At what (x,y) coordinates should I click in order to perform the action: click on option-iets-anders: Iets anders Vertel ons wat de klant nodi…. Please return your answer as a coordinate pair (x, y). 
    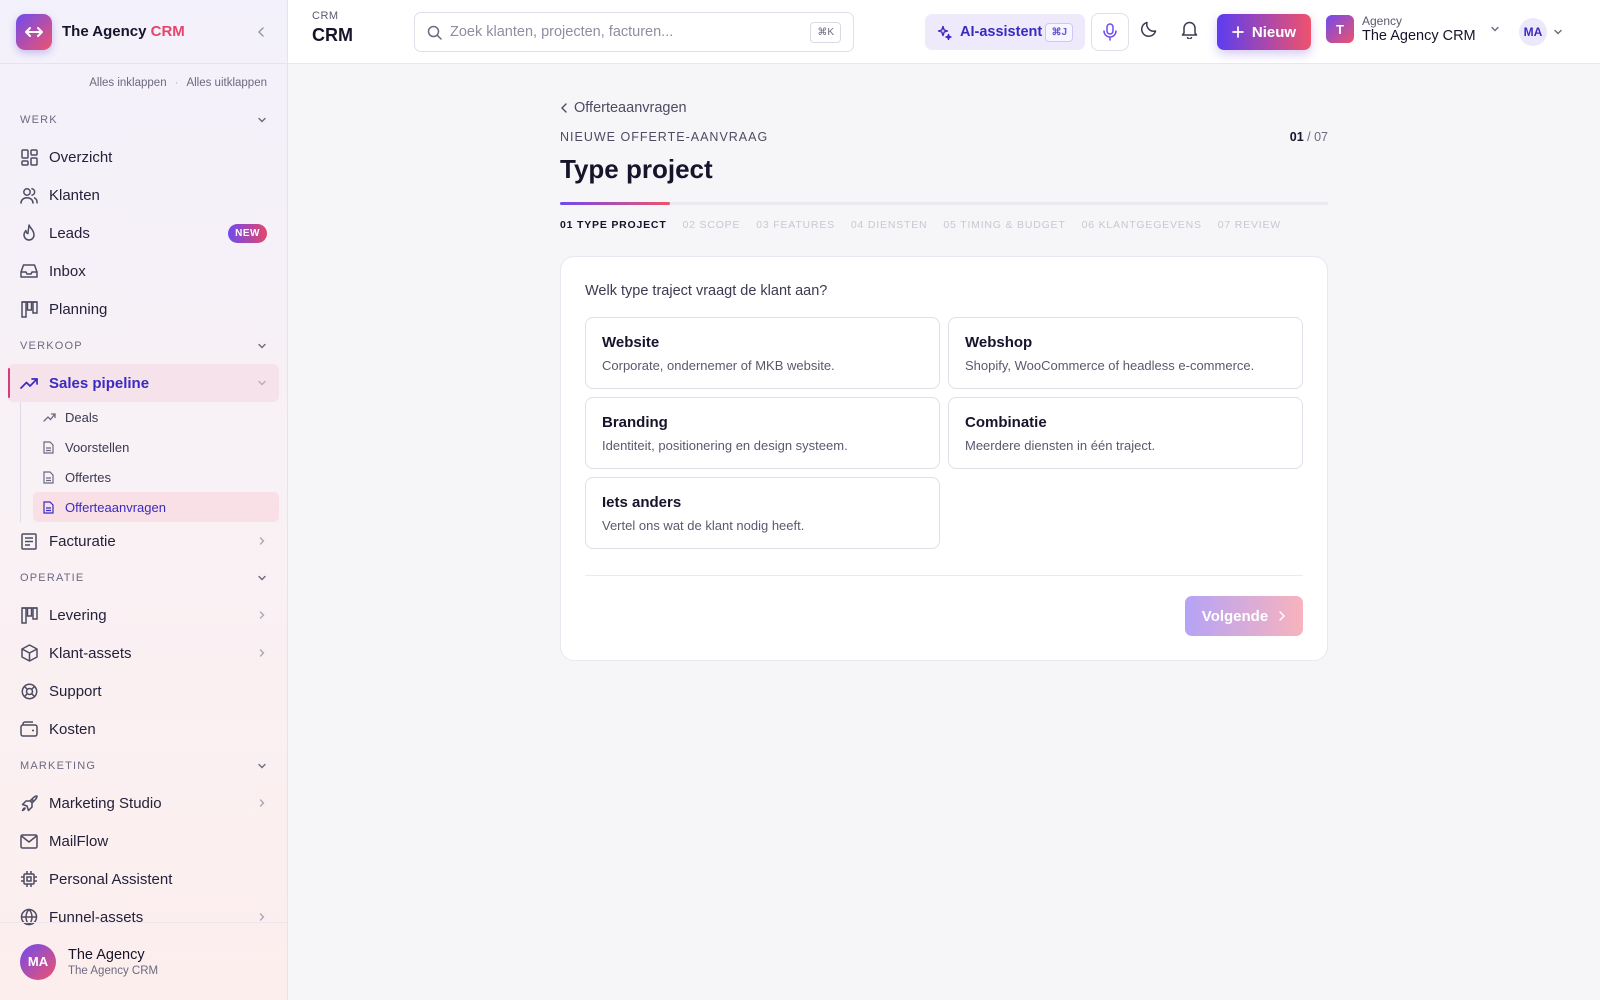
    Looking at the image, I should click on (762, 513).